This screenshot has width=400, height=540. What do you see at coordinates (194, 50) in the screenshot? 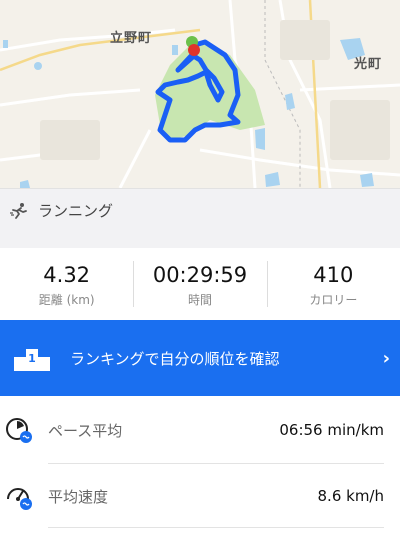
I see `end-marker` at bounding box center [194, 50].